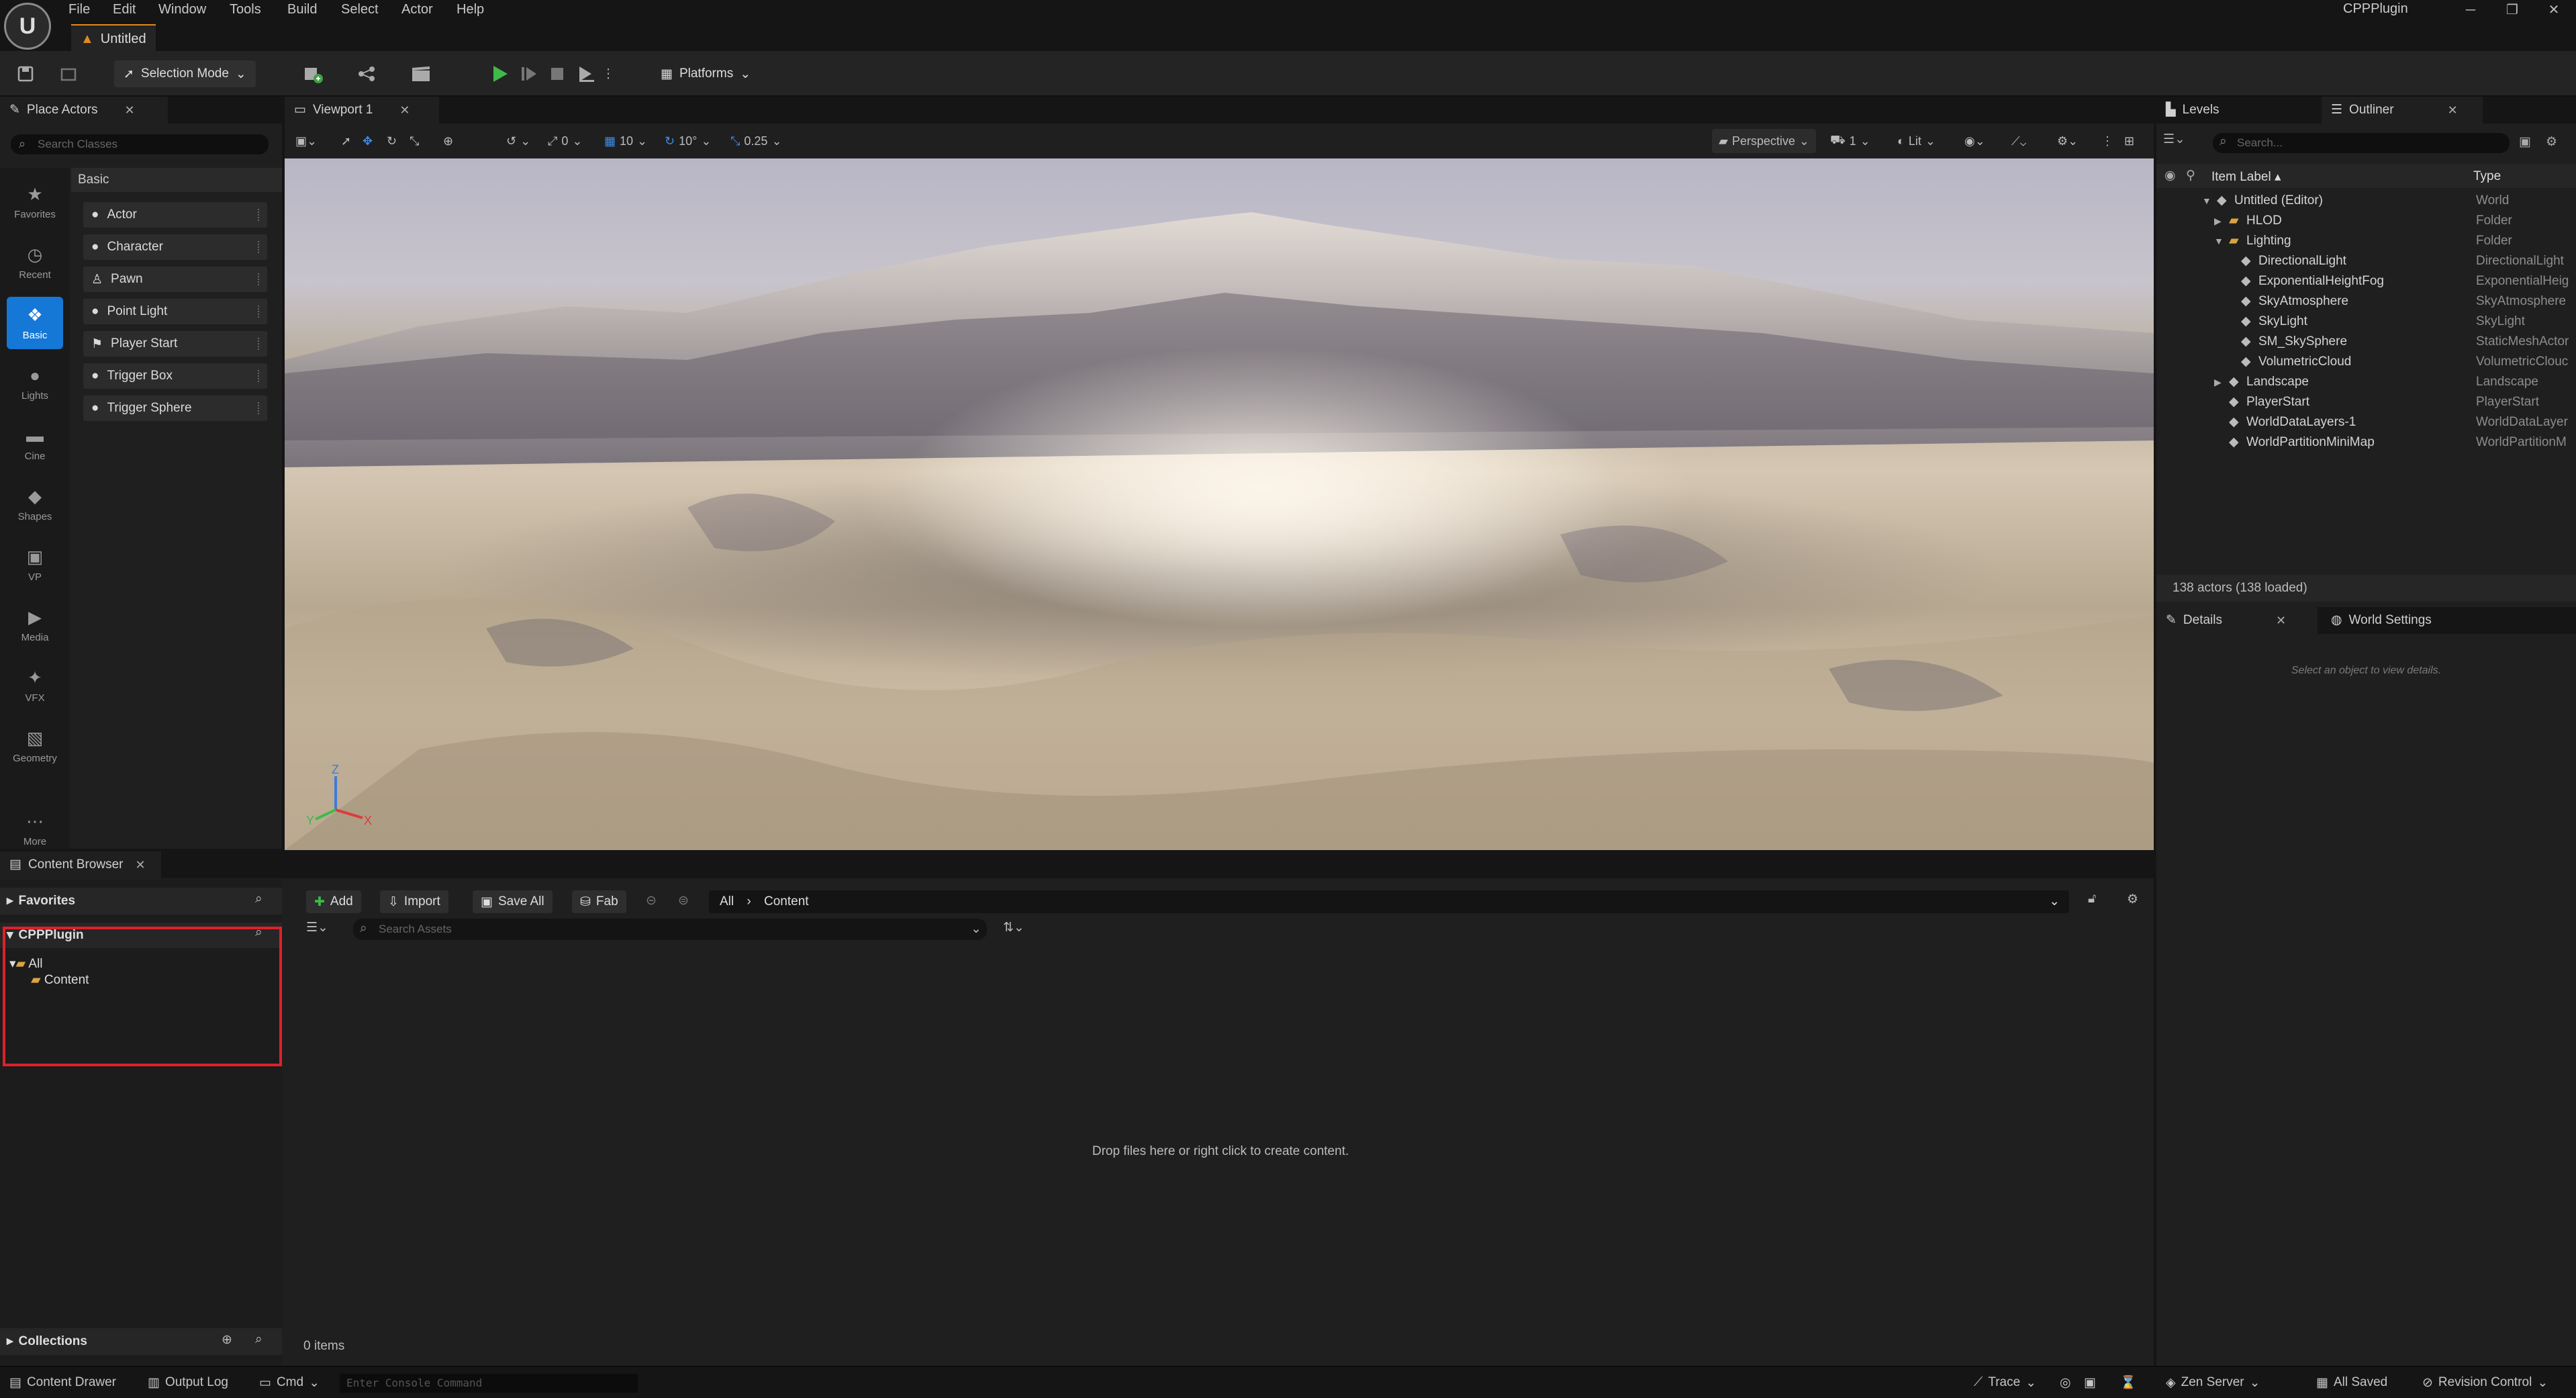 The height and width of the screenshot is (1398, 2576). I want to click on category-cine: ▬ Cine, so click(35, 444).